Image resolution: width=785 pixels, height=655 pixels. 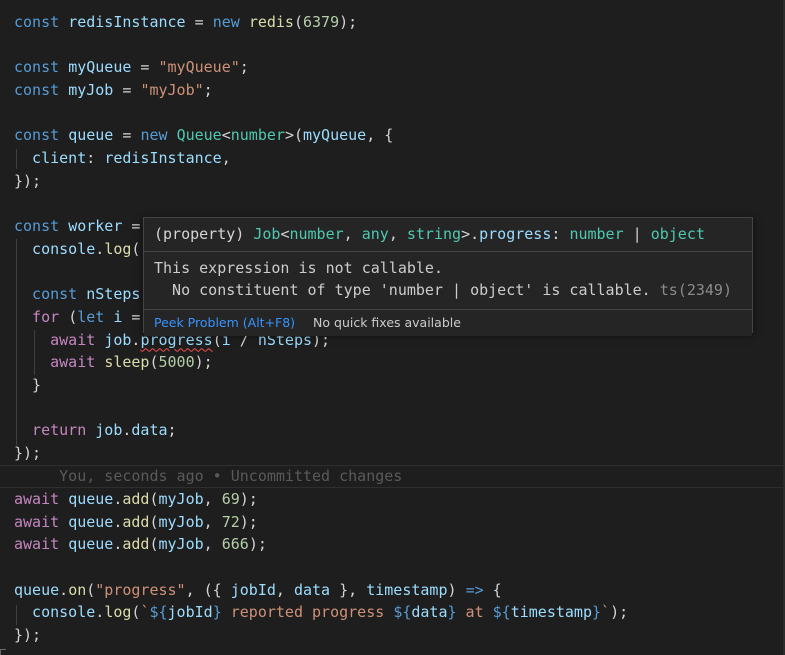 What do you see at coordinates (204, 234) in the screenshot?
I see `code-token: (property)` at bounding box center [204, 234].